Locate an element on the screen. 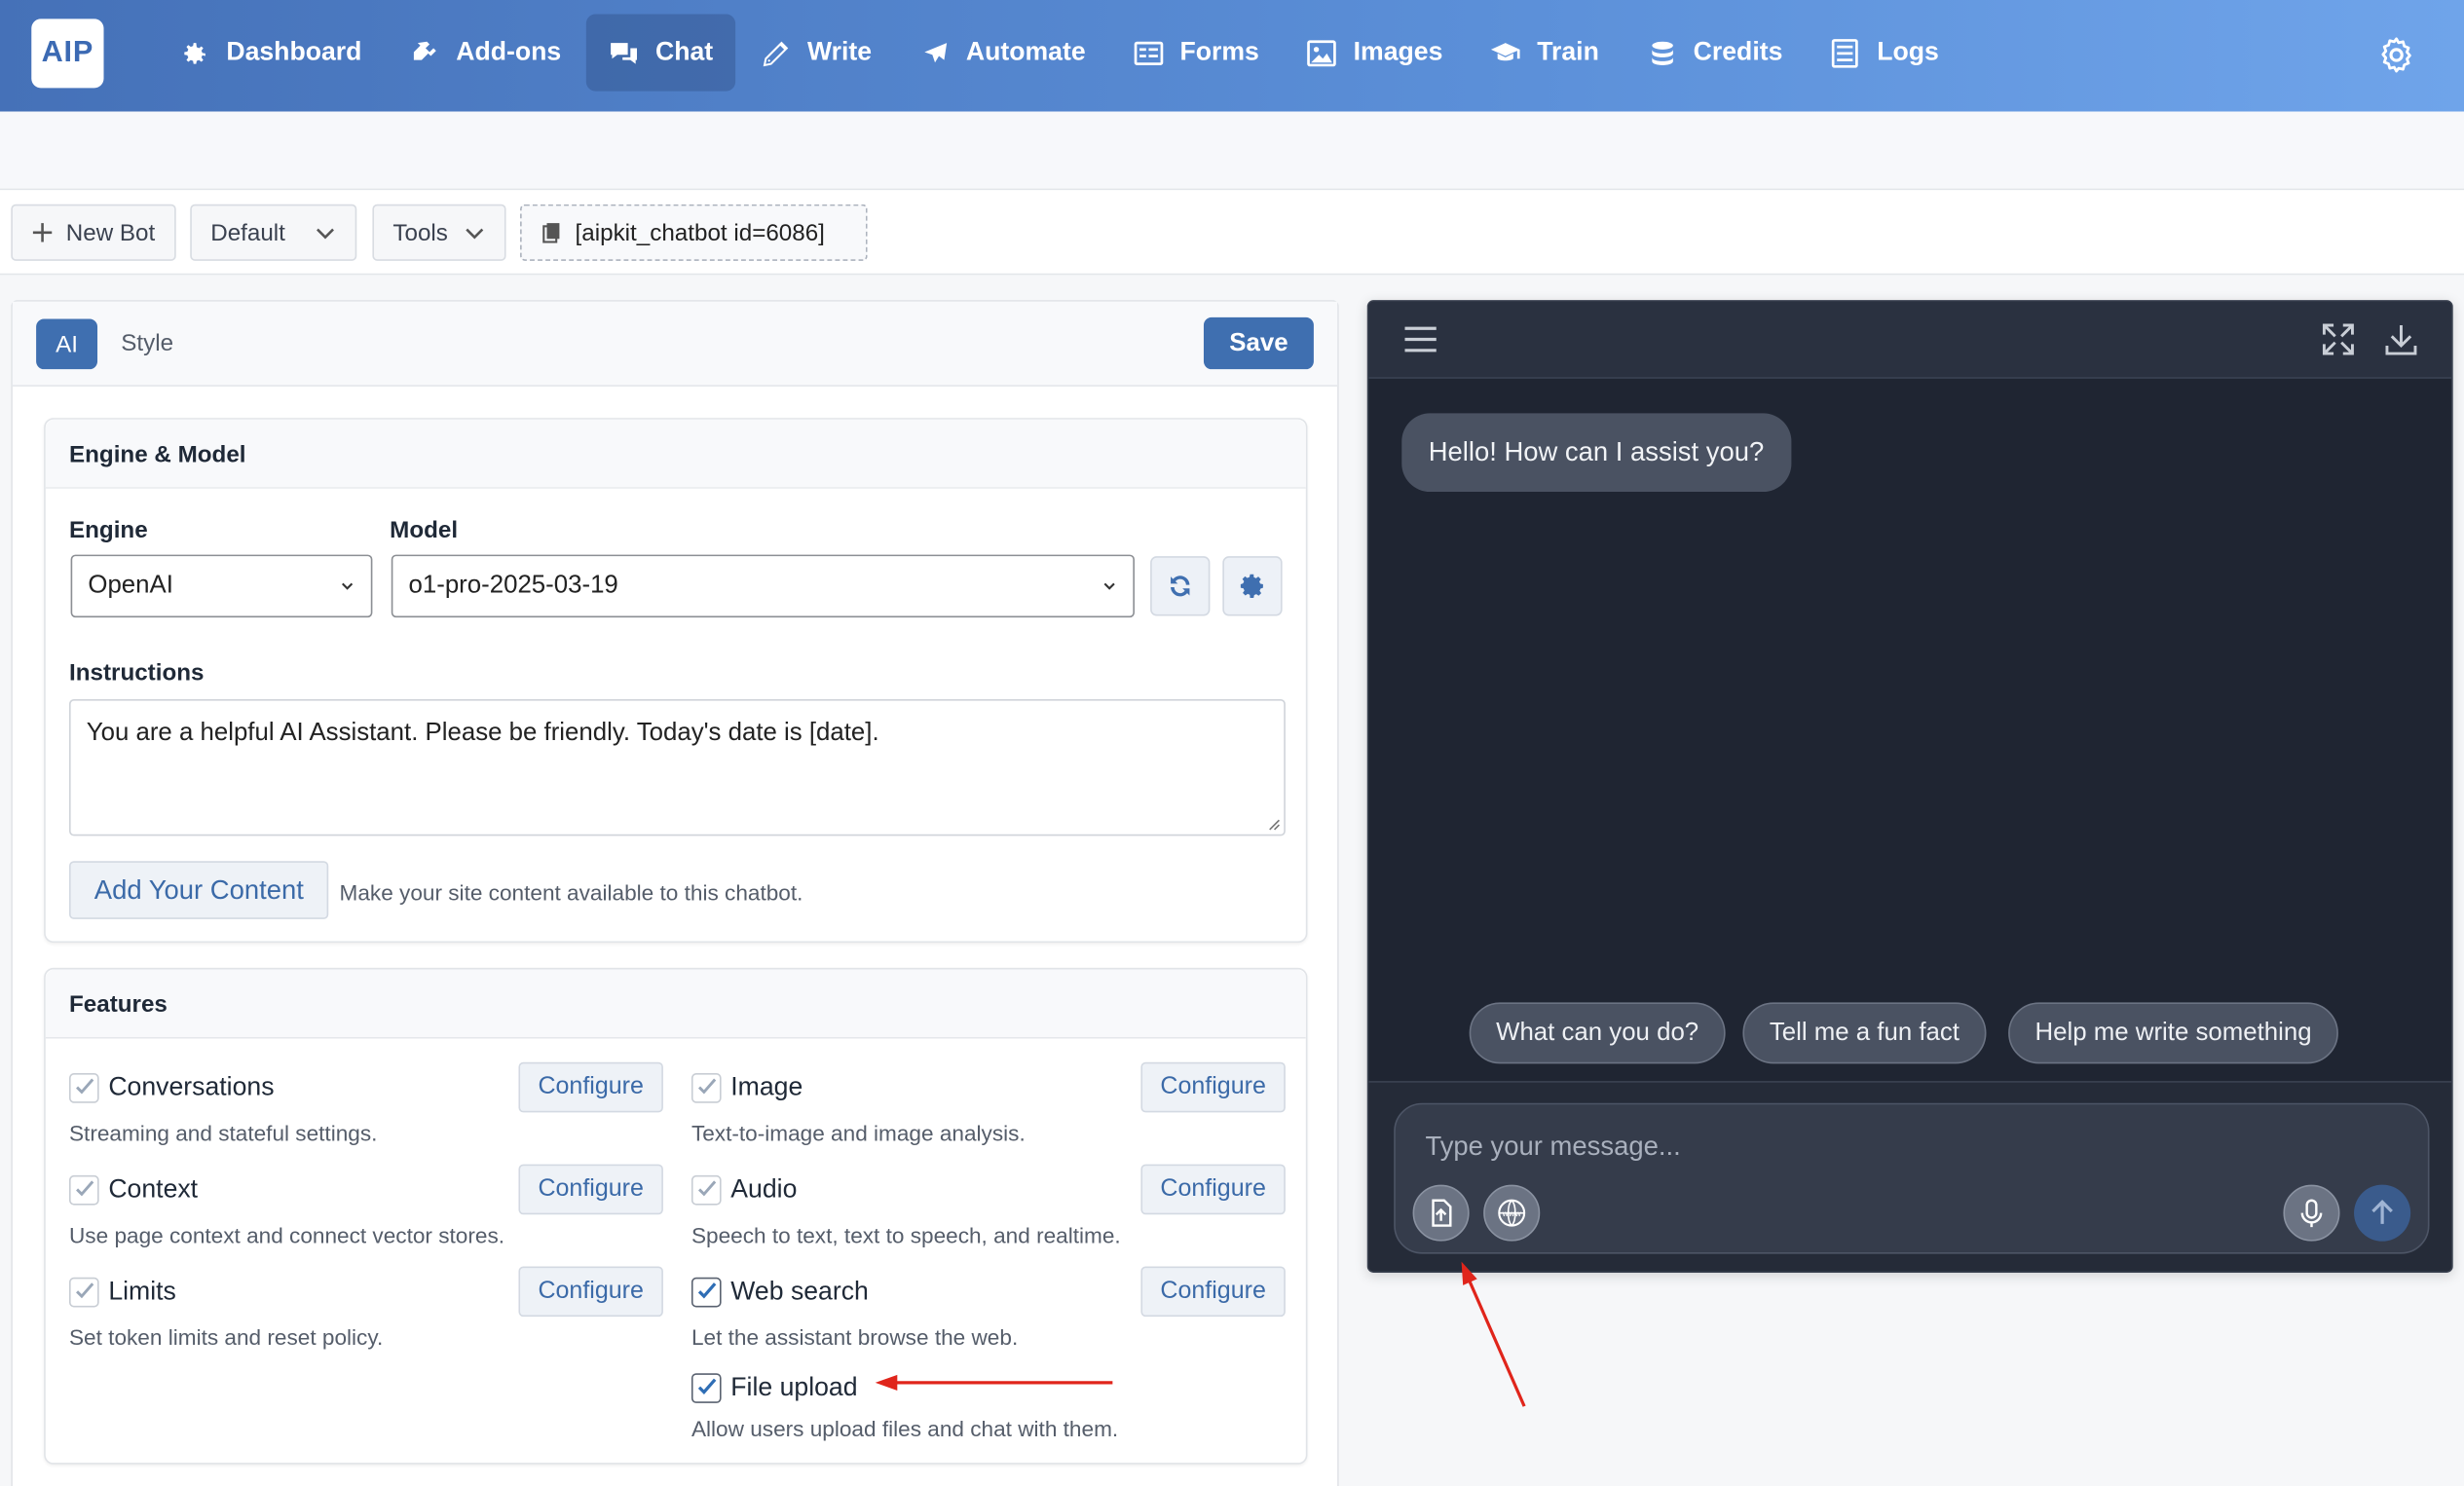 The width and height of the screenshot is (2464, 1486). configure-conversations-button: Configure is located at coordinates (590, 1087).